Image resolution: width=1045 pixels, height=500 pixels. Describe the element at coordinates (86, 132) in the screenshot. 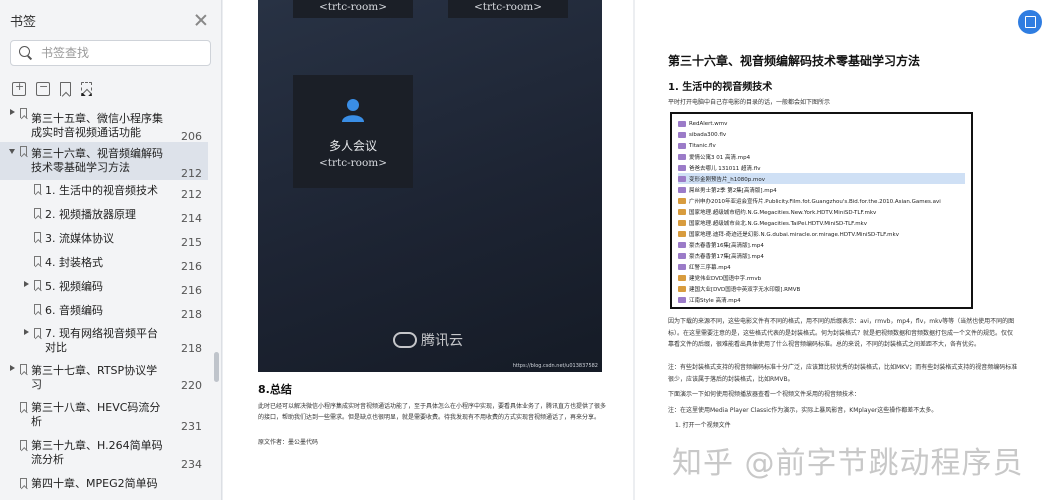

I see `bookmark-label: 成实时音视频通话功能` at that location.